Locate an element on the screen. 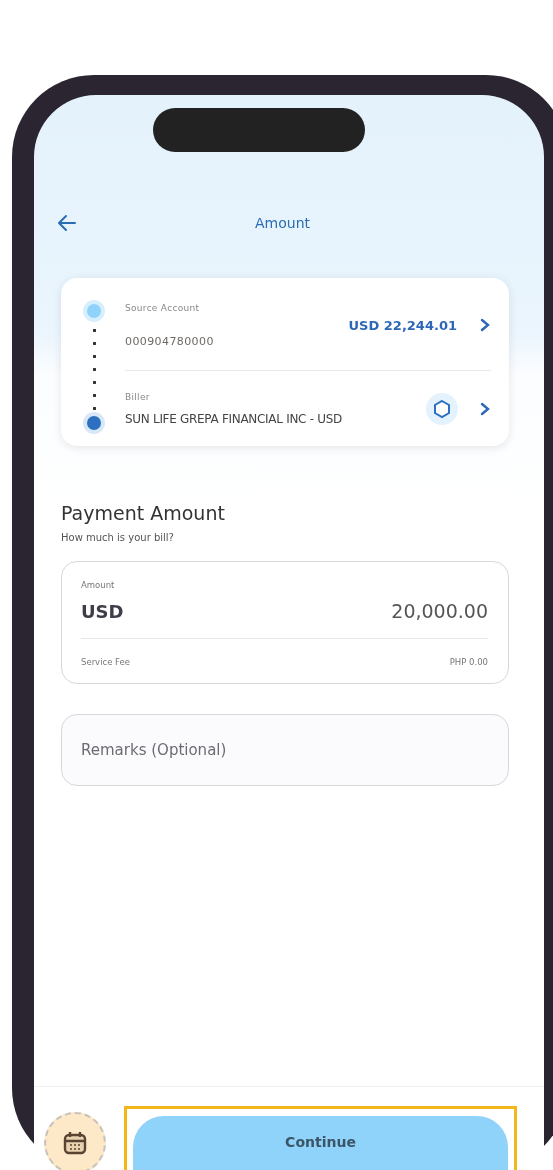  calendar-icon is located at coordinates (75, 1143).